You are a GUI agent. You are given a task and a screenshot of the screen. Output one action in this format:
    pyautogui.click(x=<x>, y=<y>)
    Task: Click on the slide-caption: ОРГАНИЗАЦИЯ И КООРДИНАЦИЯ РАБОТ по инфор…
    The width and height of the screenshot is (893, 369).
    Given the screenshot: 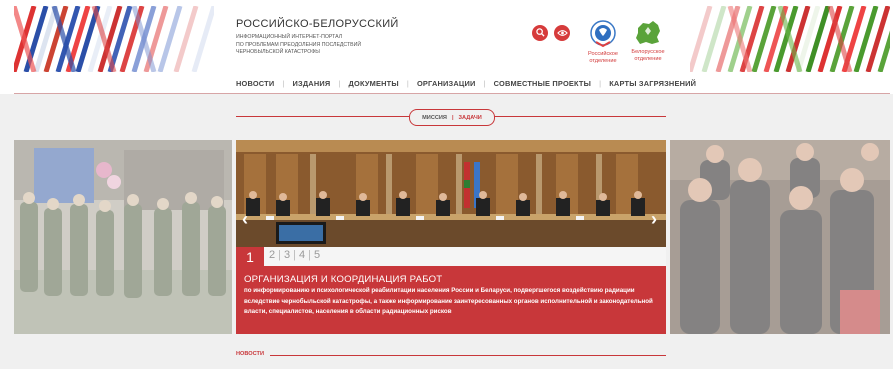 What is the action you would take?
    pyautogui.click(x=451, y=300)
    